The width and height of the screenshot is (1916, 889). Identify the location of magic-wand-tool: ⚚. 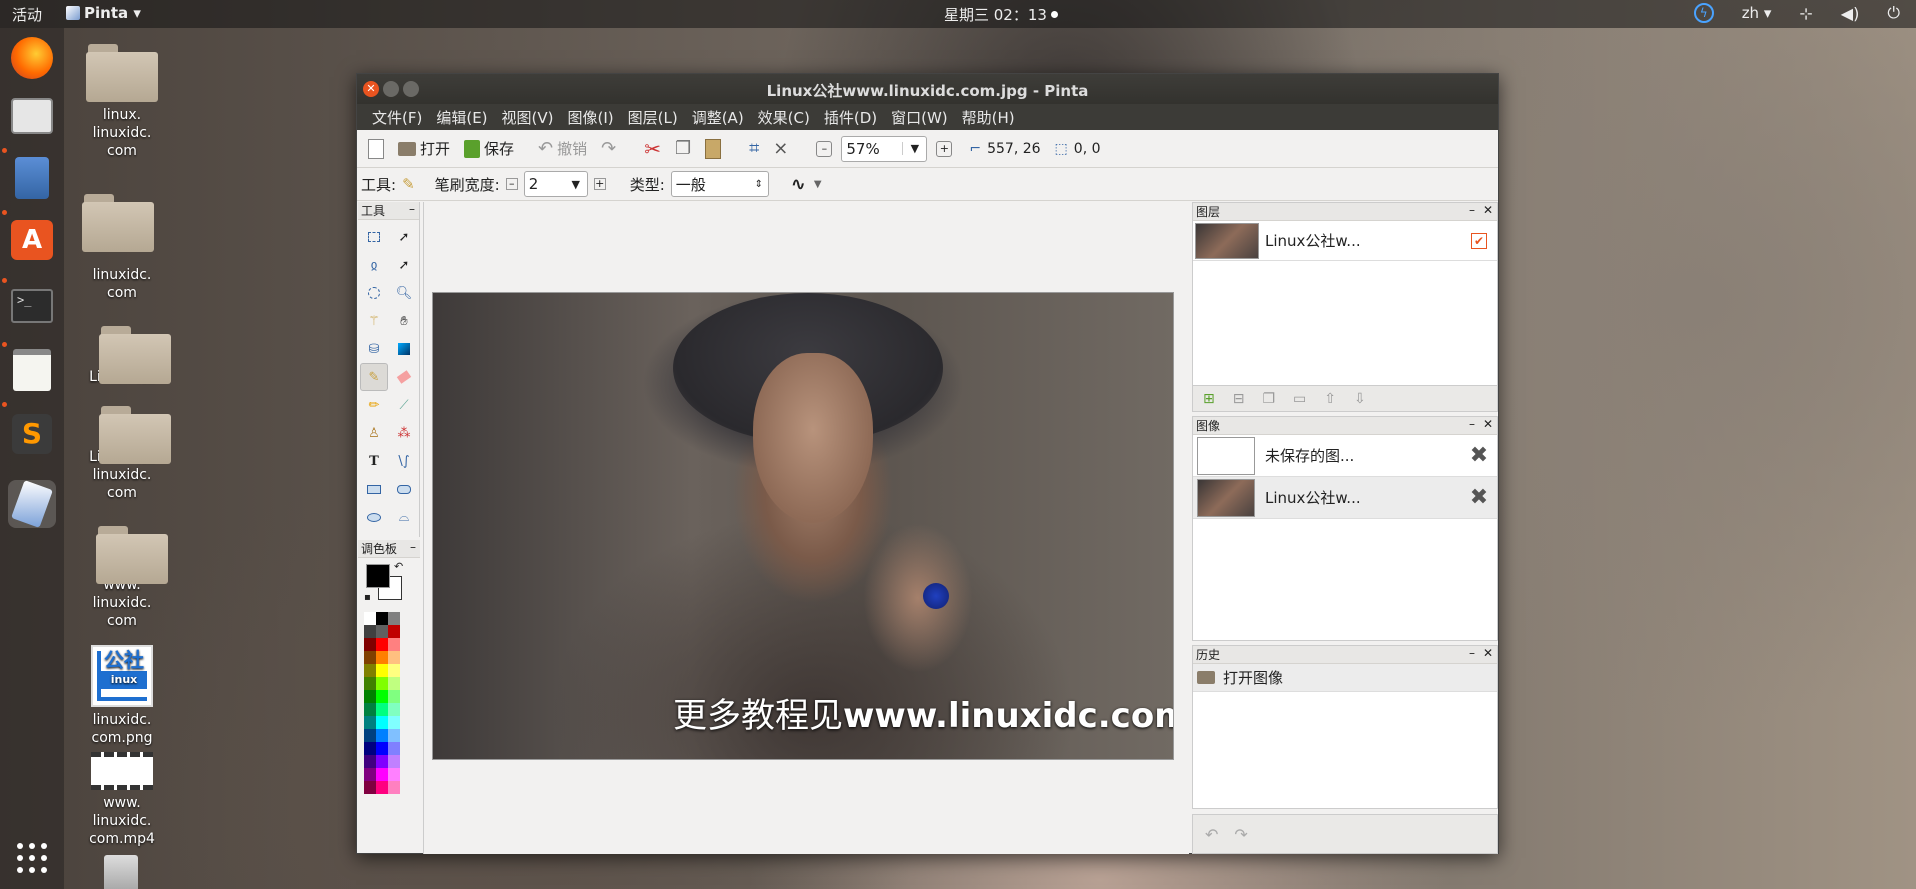
(374, 321).